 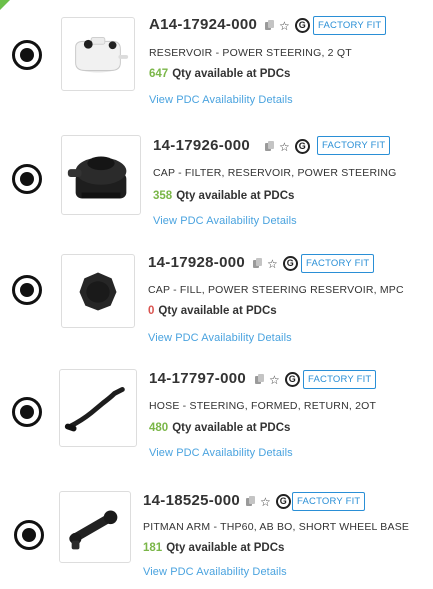 I want to click on qty-count: 358, so click(x=163, y=196).